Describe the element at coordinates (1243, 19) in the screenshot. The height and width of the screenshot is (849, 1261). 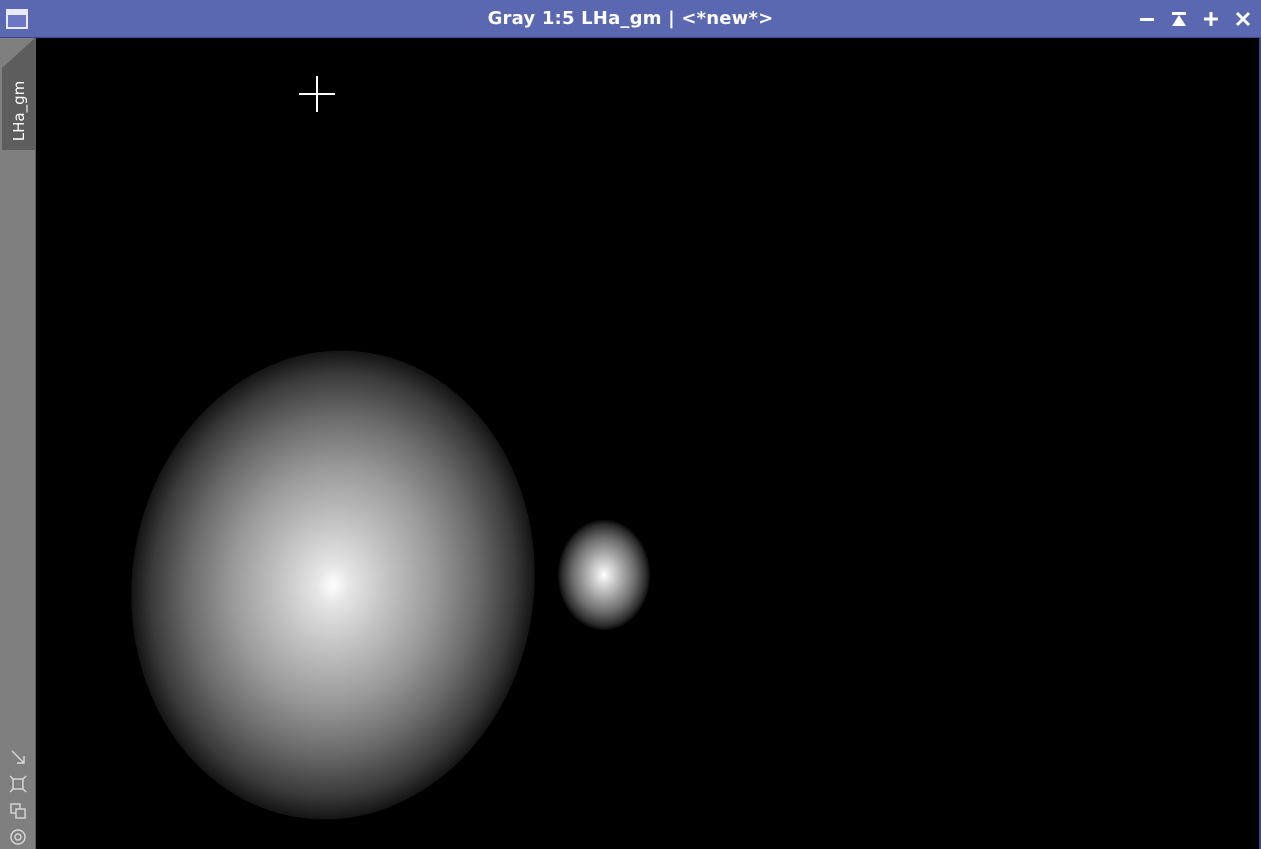
I see `close-icon` at that location.